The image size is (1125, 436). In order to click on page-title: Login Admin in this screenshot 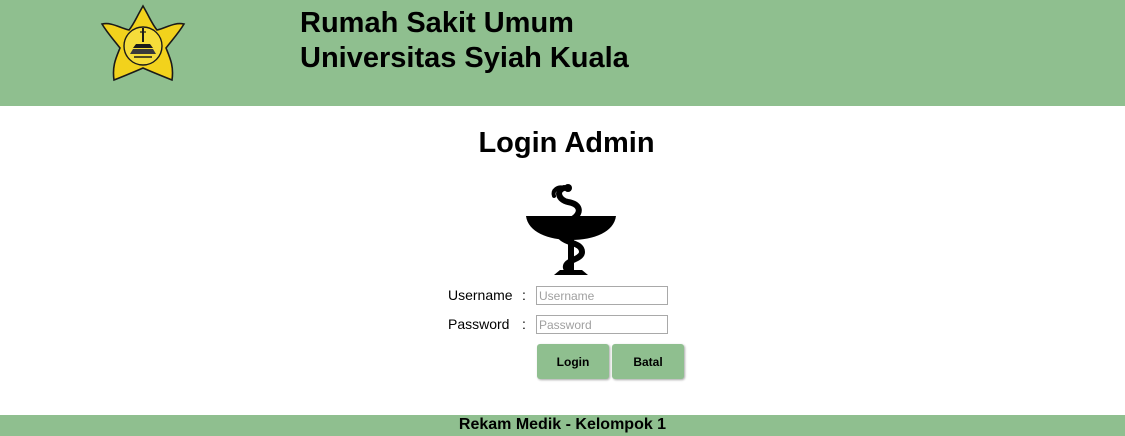, I will do `click(566, 143)`.